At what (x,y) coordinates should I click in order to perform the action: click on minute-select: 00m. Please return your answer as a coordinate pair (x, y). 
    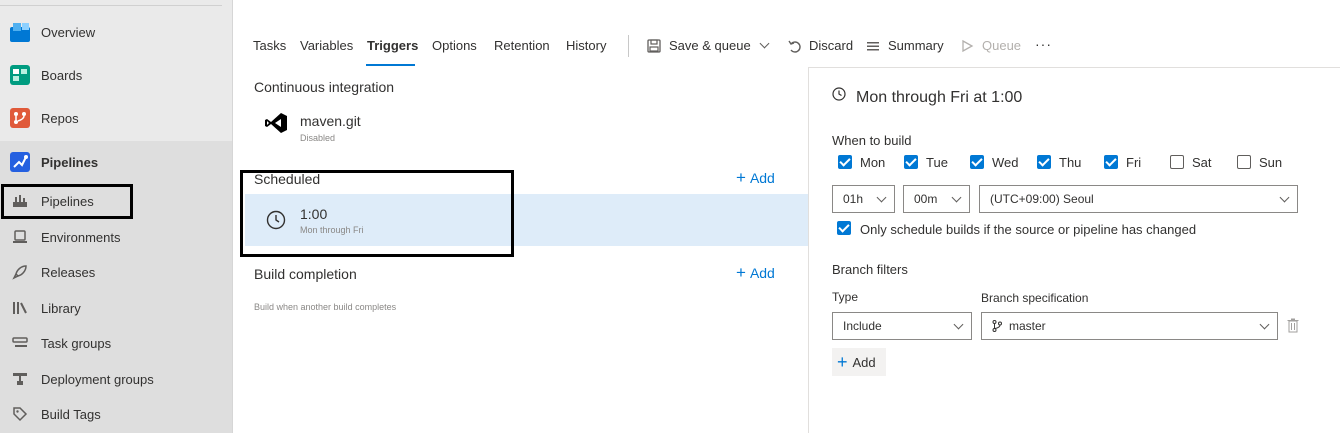
    Looking at the image, I should click on (936, 199).